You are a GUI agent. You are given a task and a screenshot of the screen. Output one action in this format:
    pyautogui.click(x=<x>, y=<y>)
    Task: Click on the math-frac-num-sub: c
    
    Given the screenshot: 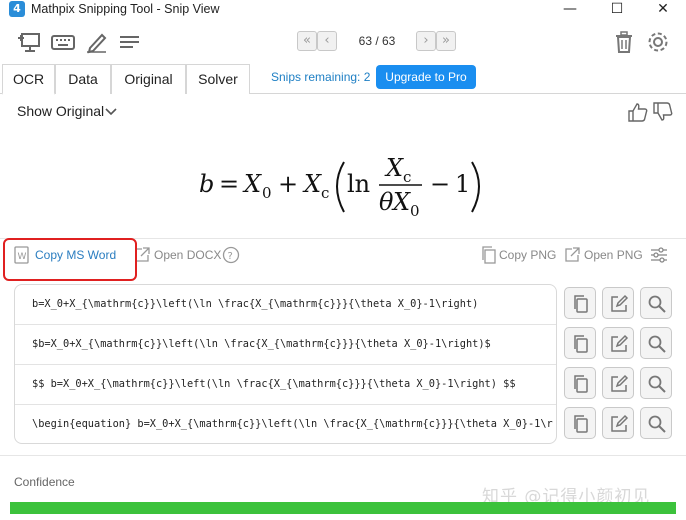 What is the action you would take?
    pyautogui.click(x=407, y=177)
    